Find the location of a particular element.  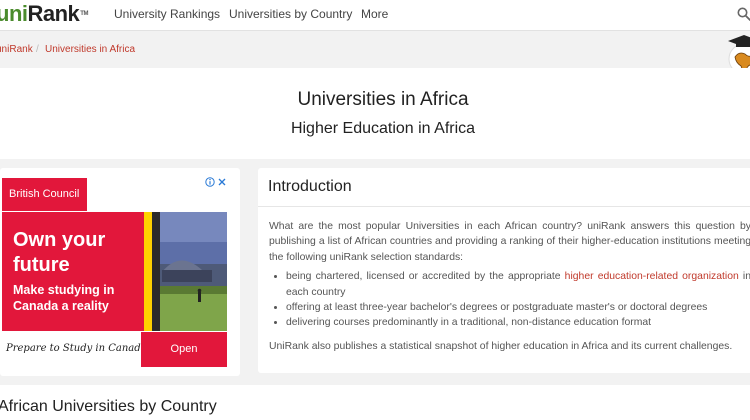

logo-prefix: uni is located at coordinates (14, 13).